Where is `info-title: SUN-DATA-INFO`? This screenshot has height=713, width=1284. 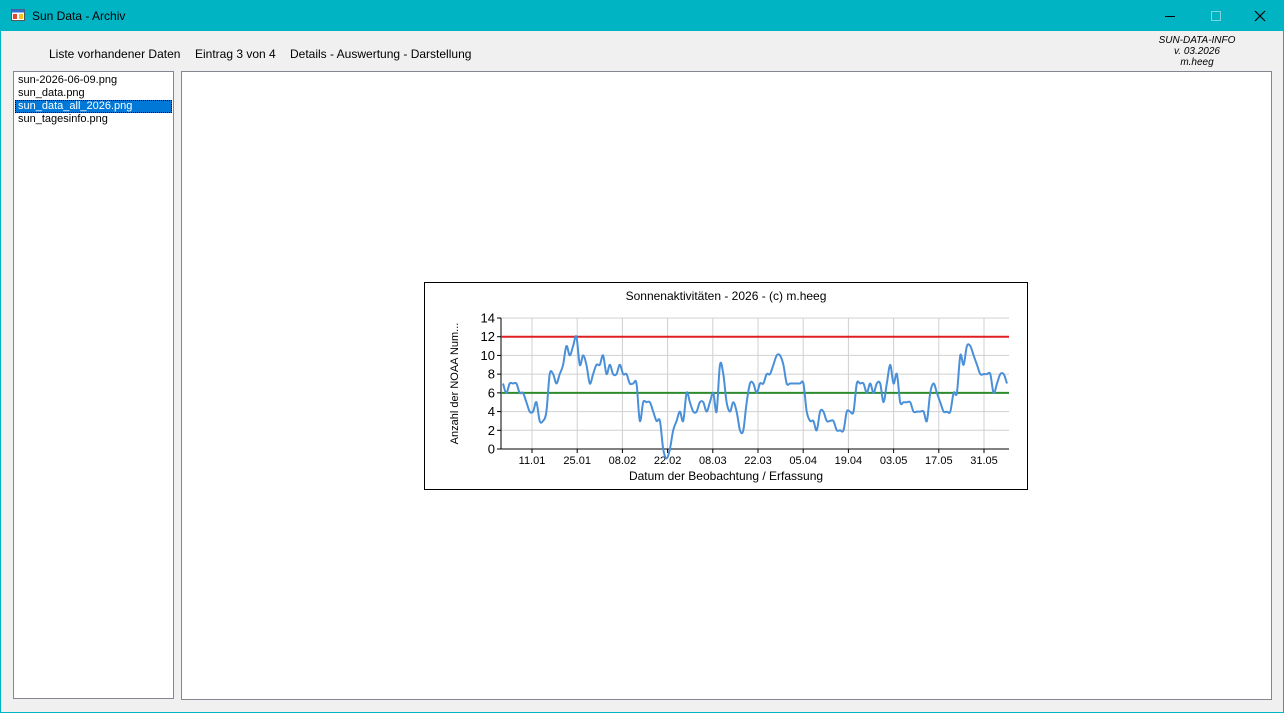
info-title: SUN-DATA-INFO is located at coordinates (1197, 40).